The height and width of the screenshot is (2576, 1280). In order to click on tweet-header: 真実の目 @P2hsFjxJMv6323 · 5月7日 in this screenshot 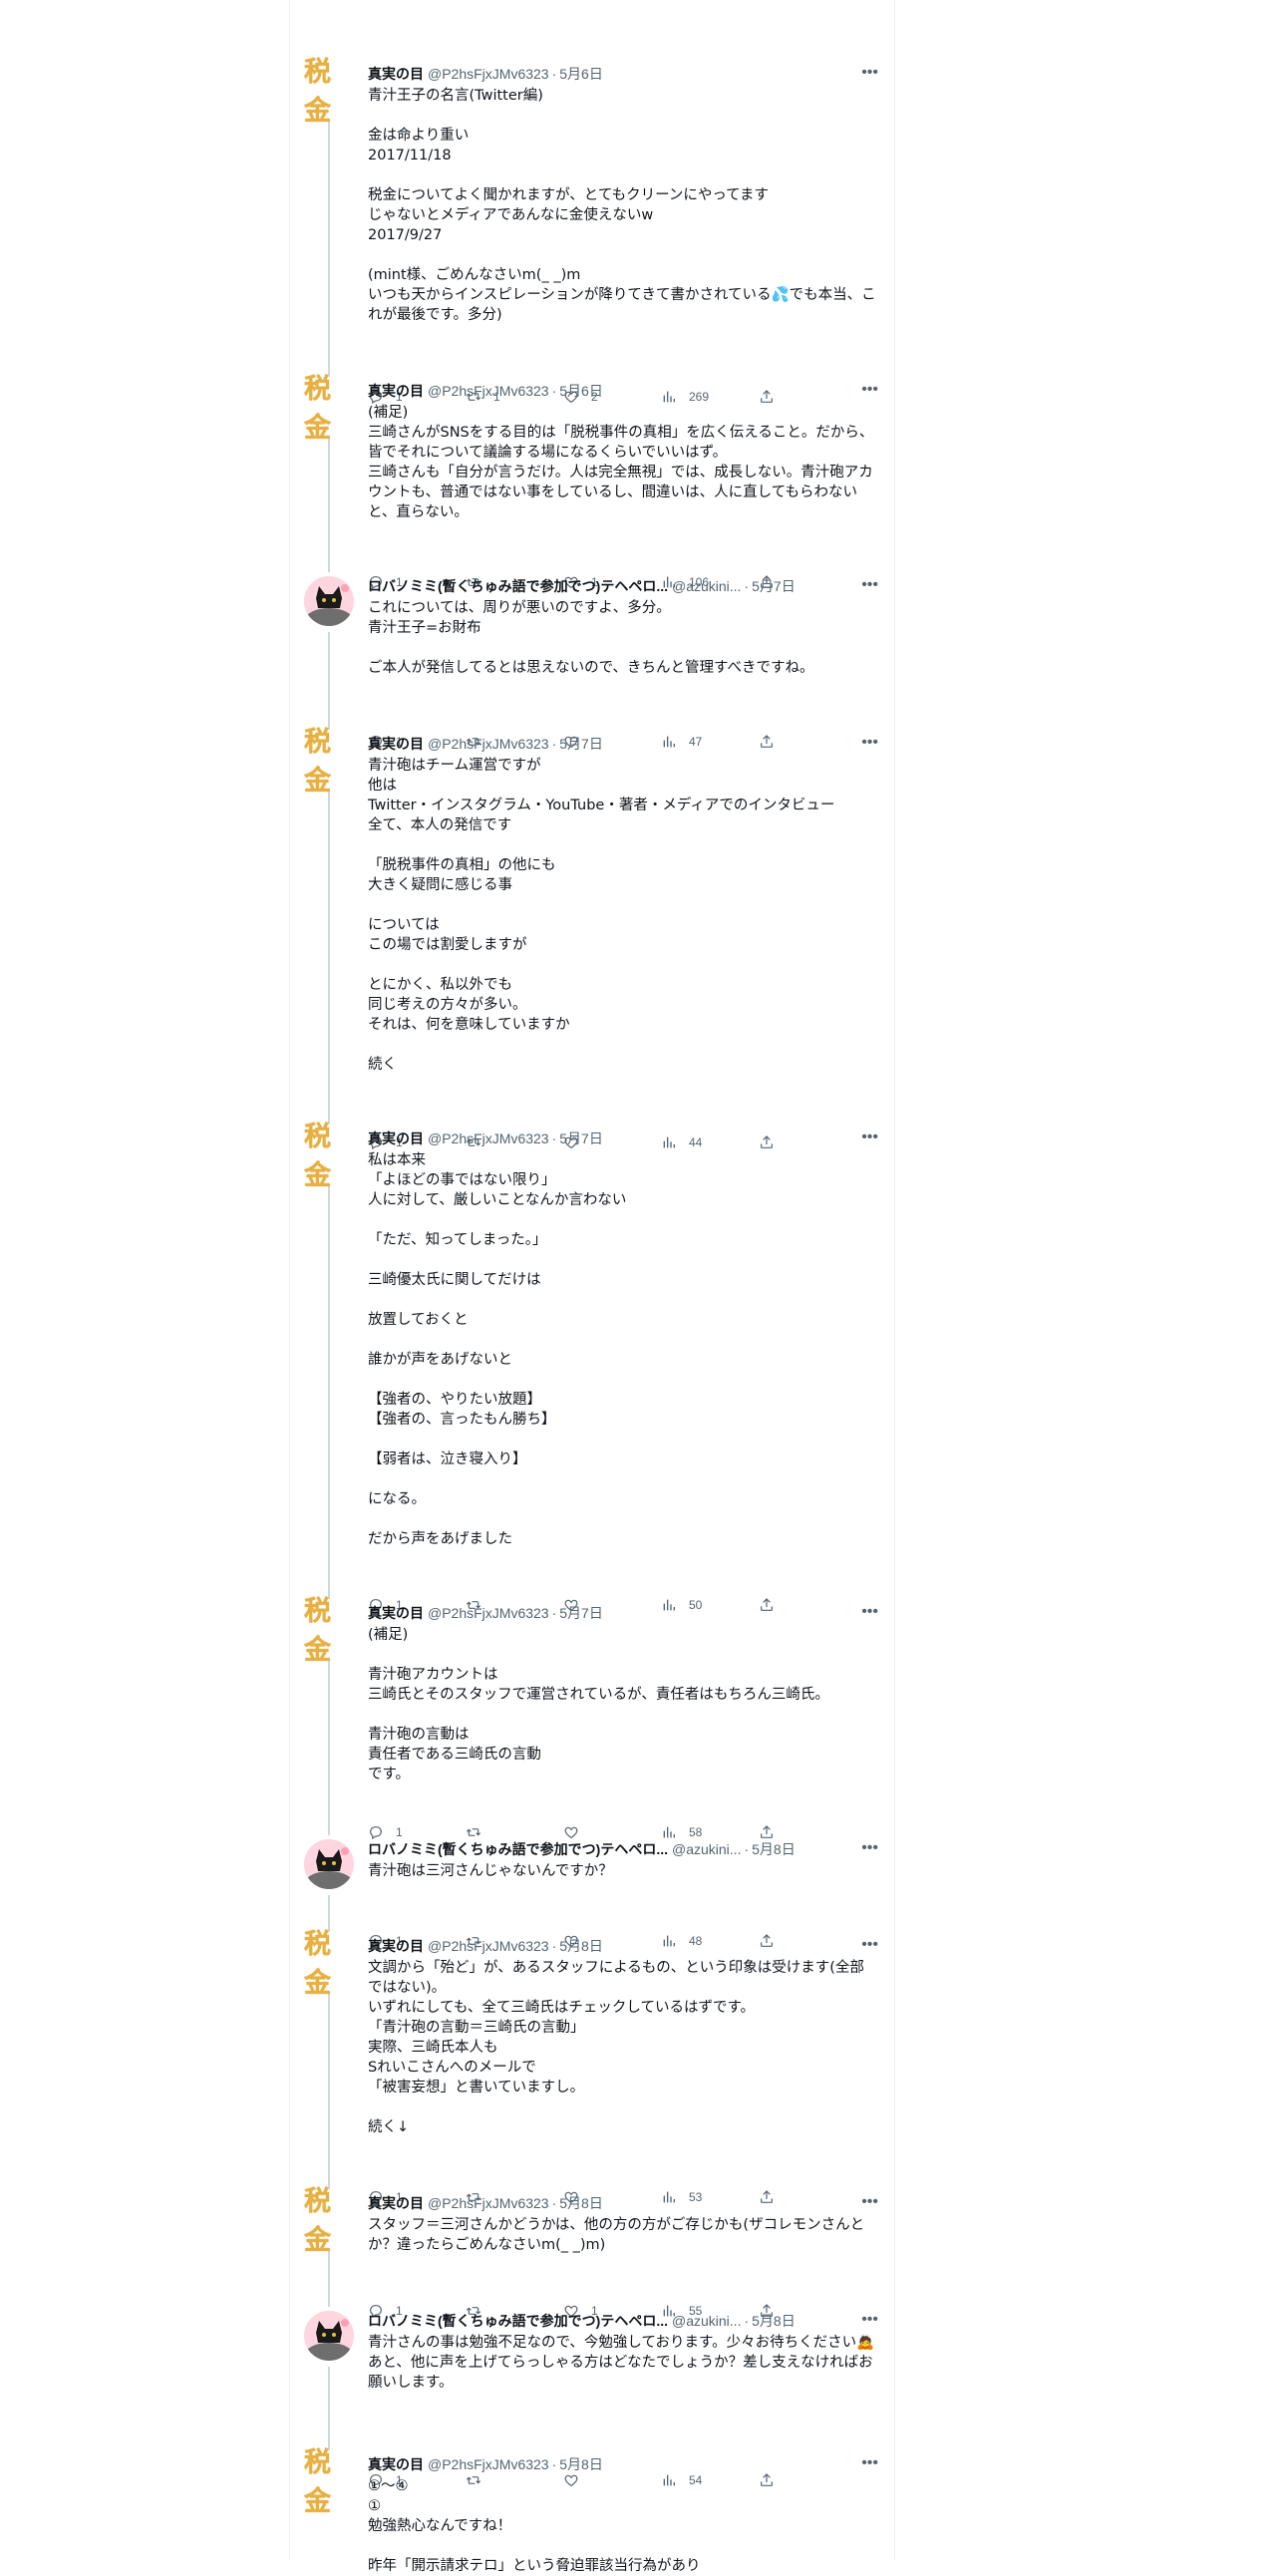, I will do `click(623, 1613)`.